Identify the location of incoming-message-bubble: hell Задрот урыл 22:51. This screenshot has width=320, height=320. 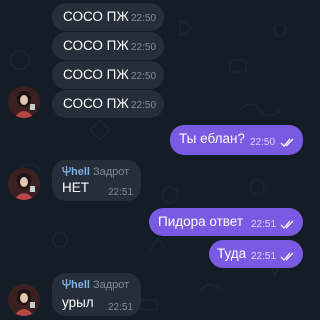
(96, 294).